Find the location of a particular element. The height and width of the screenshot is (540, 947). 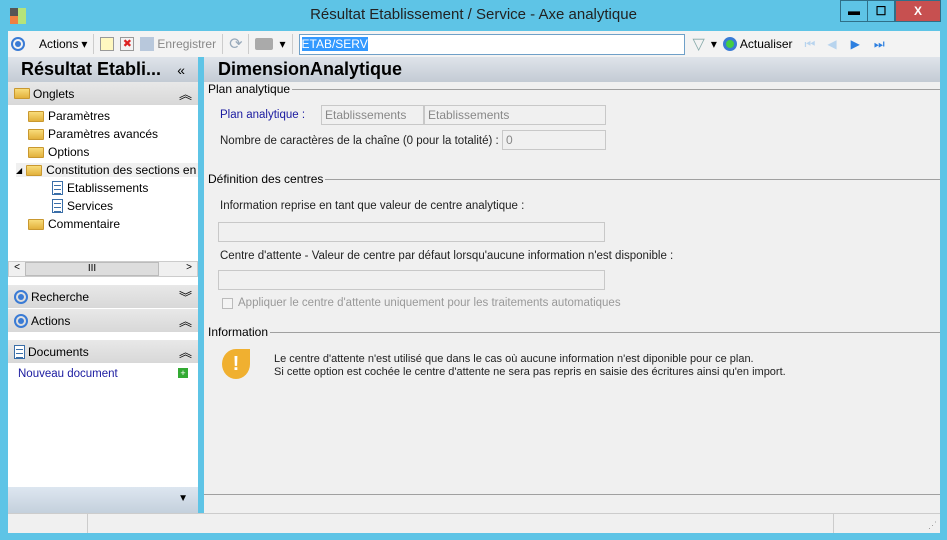

group-definition-centres: Définition des centres is located at coordinates (574, 179).